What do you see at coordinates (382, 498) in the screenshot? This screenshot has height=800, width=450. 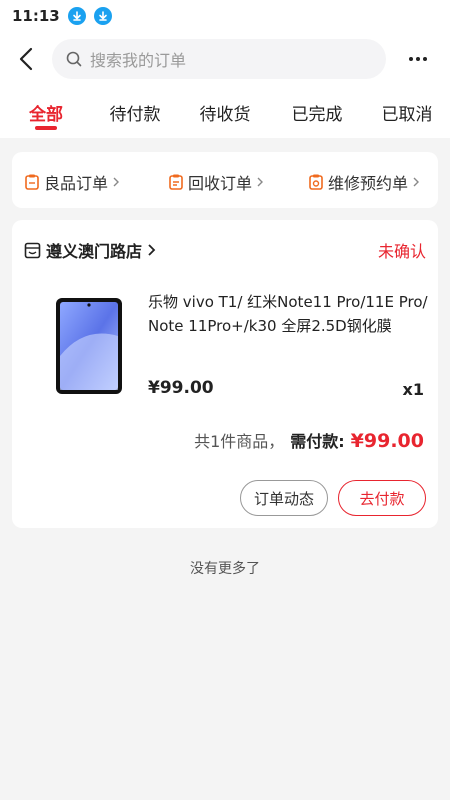 I see `pay-button: 去付款` at bounding box center [382, 498].